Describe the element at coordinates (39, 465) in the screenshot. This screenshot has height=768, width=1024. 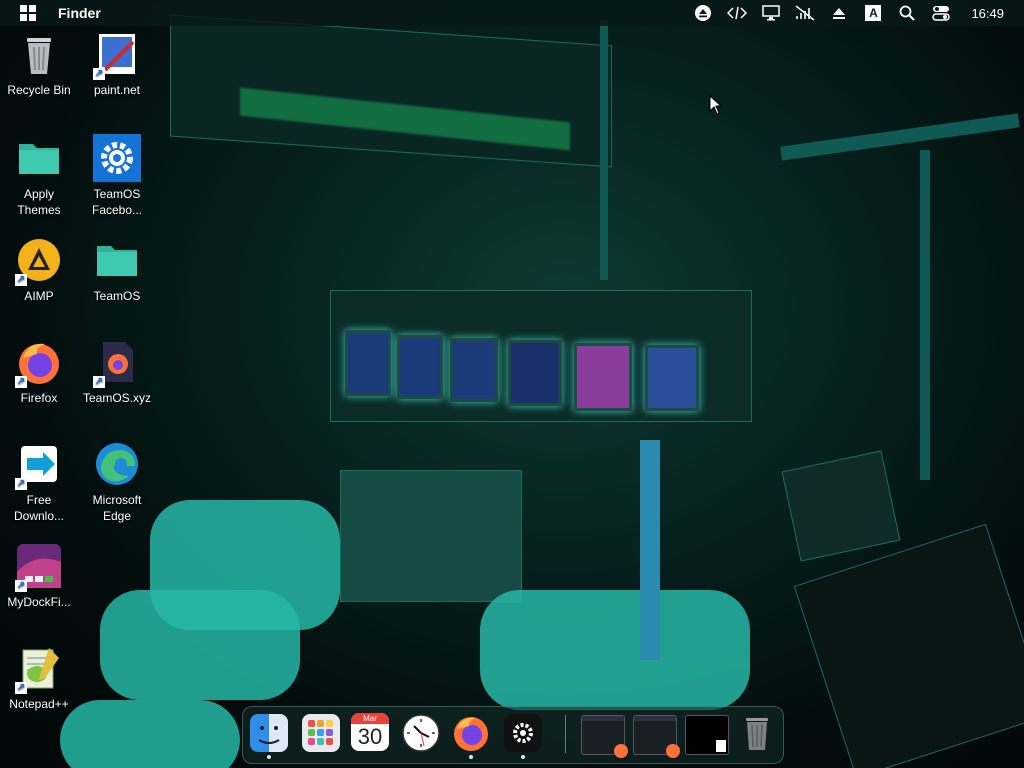
I see `download-manager-icon: ↗` at that location.